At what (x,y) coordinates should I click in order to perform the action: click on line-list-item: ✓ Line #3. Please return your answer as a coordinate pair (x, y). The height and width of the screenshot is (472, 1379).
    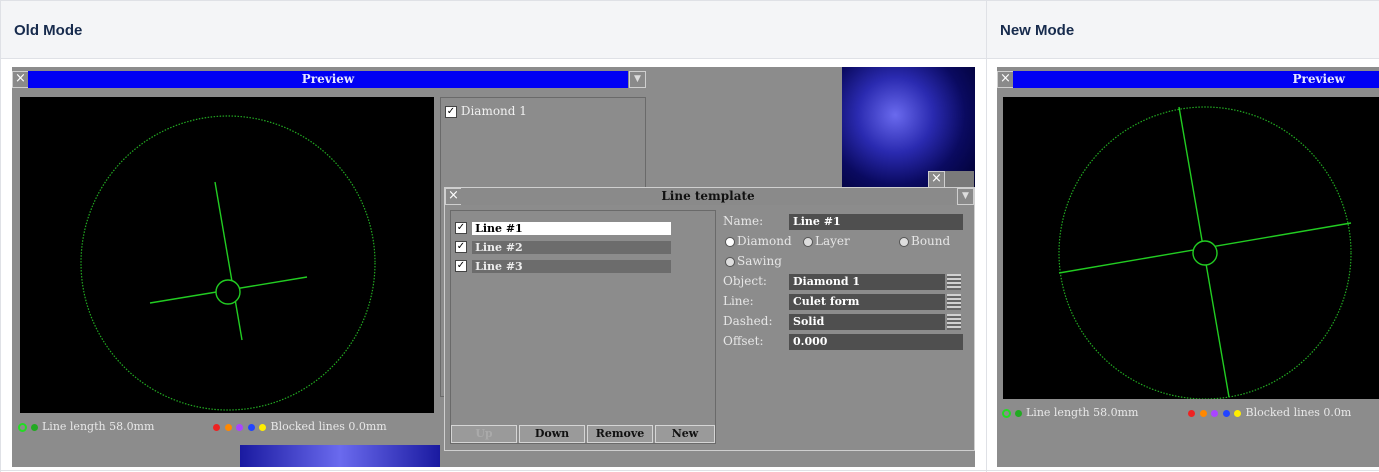
    Looking at the image, I should click on (563, 264).